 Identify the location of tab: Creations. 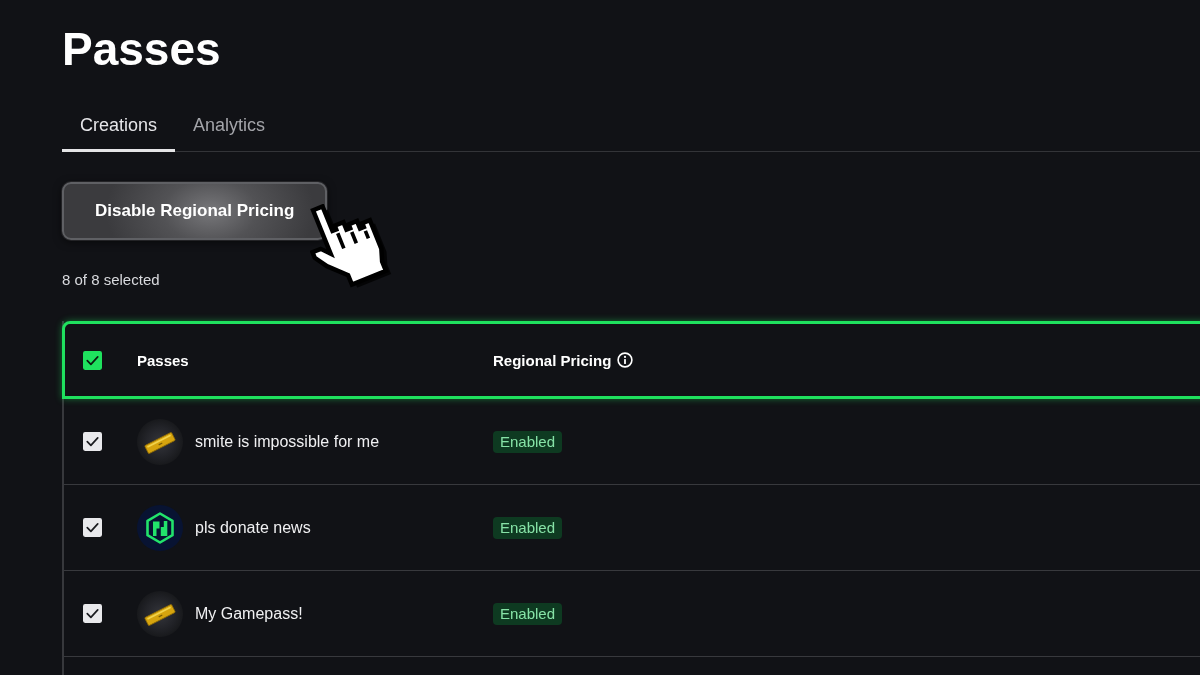
(119, 126).